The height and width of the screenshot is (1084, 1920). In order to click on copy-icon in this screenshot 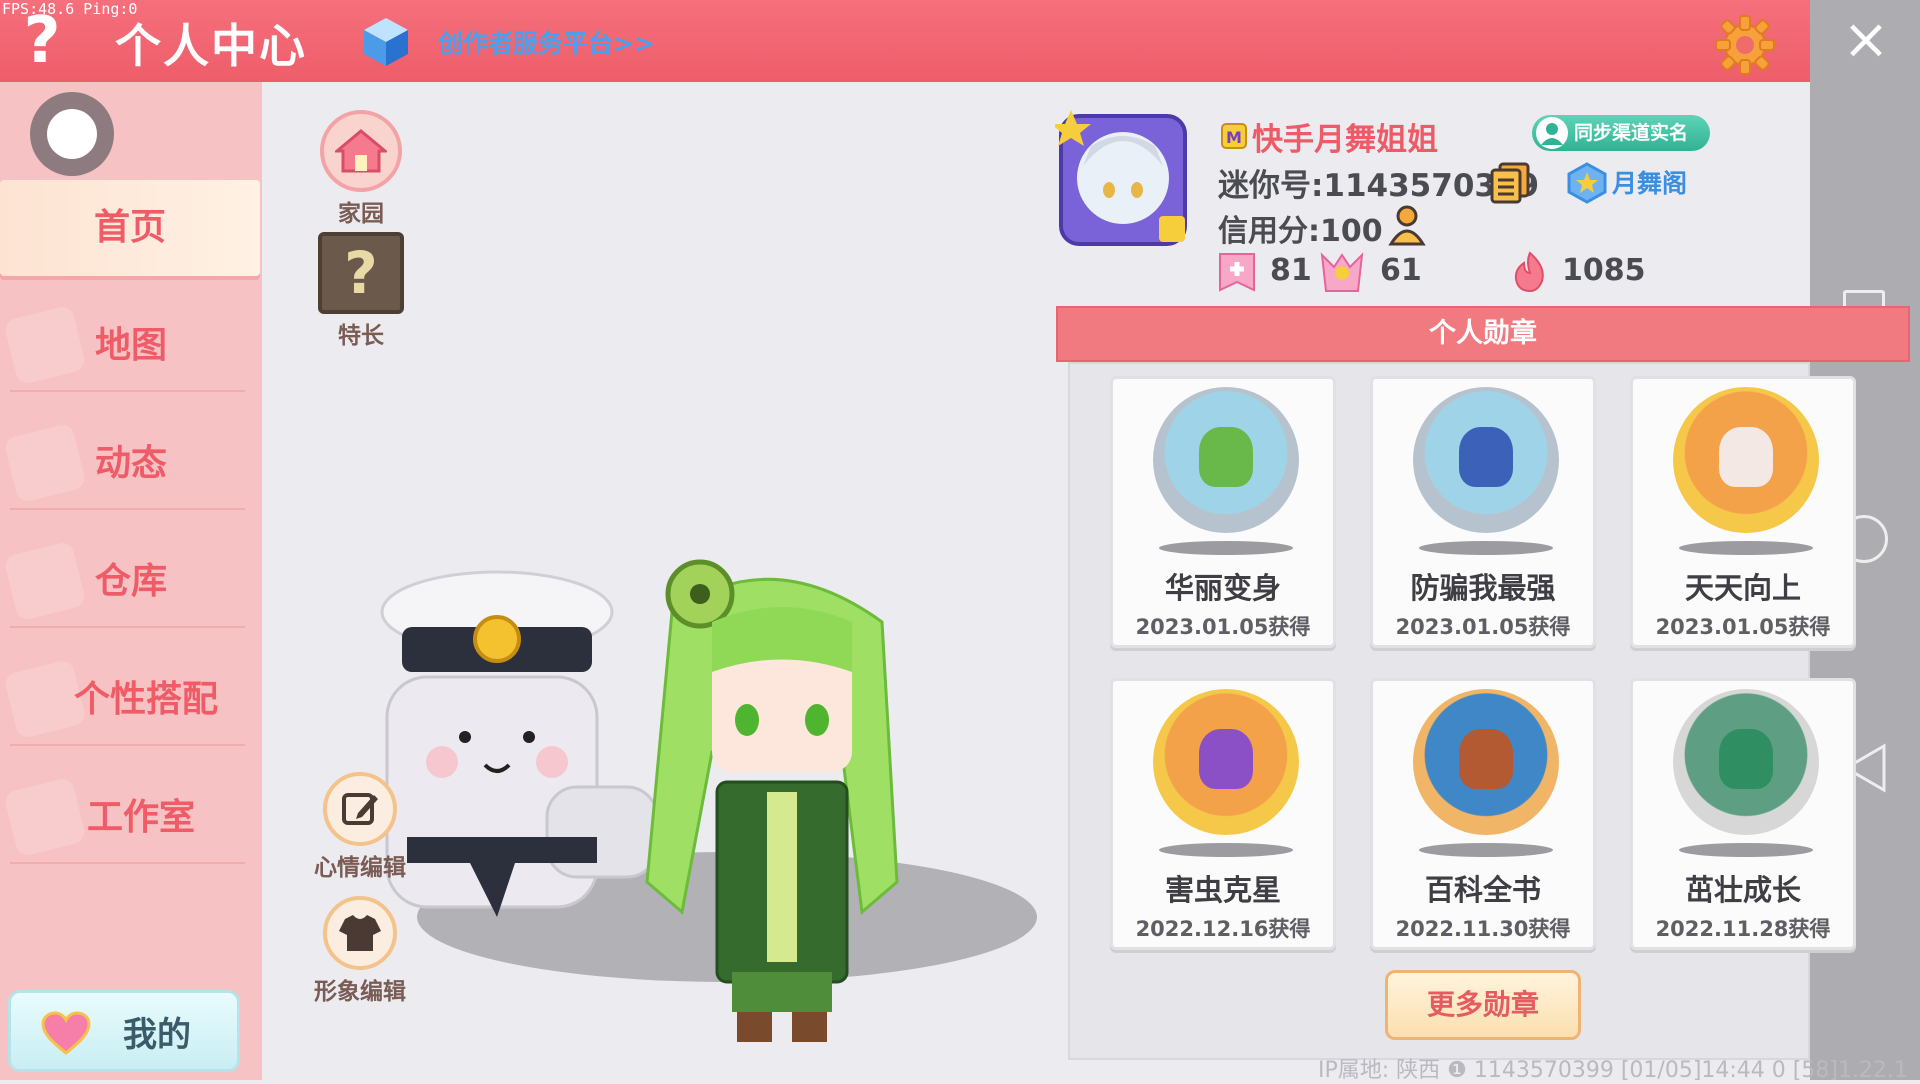, I will do `click(1510, 183)`.